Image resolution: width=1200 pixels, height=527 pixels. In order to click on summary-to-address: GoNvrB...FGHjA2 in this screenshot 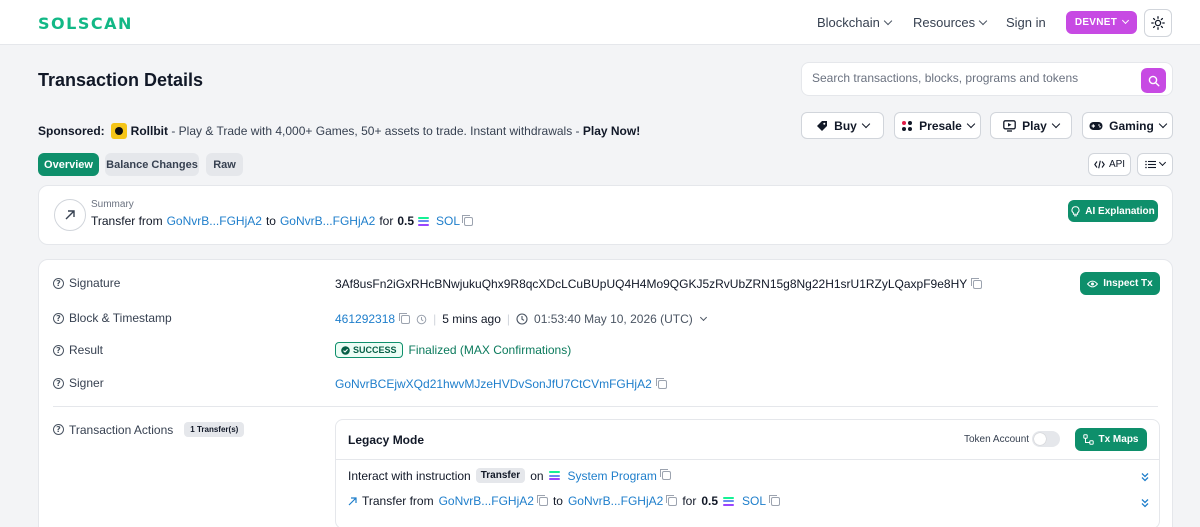, I will do `click(327, 221)`.